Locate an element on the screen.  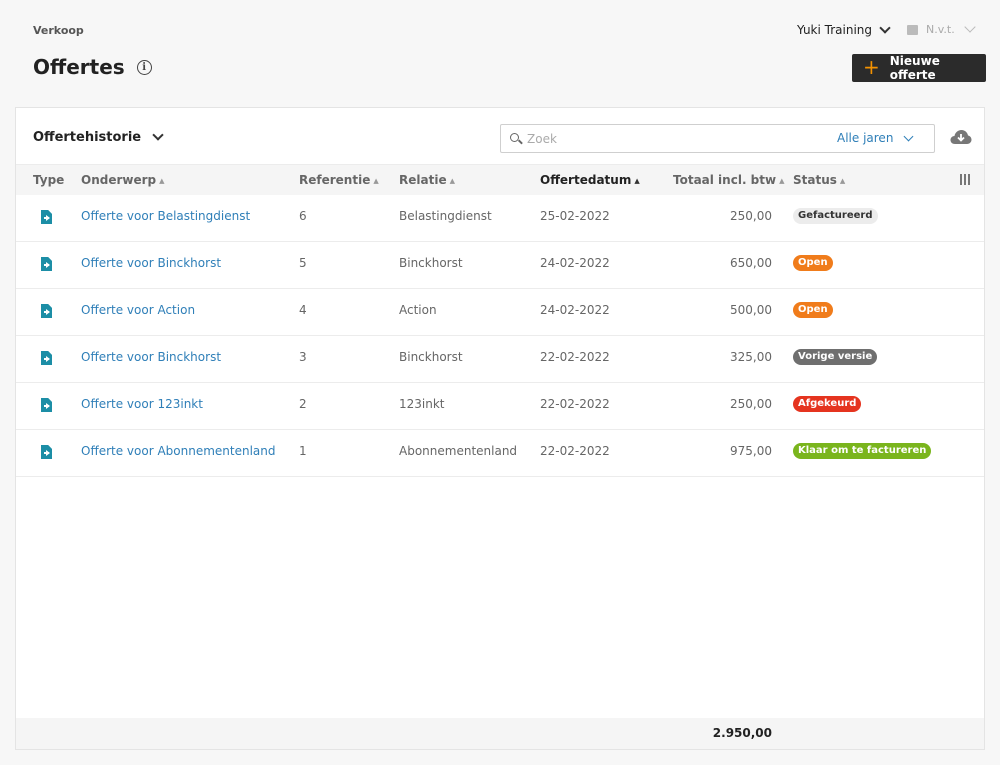
info-icon: i is located at coordinates (144, 67).